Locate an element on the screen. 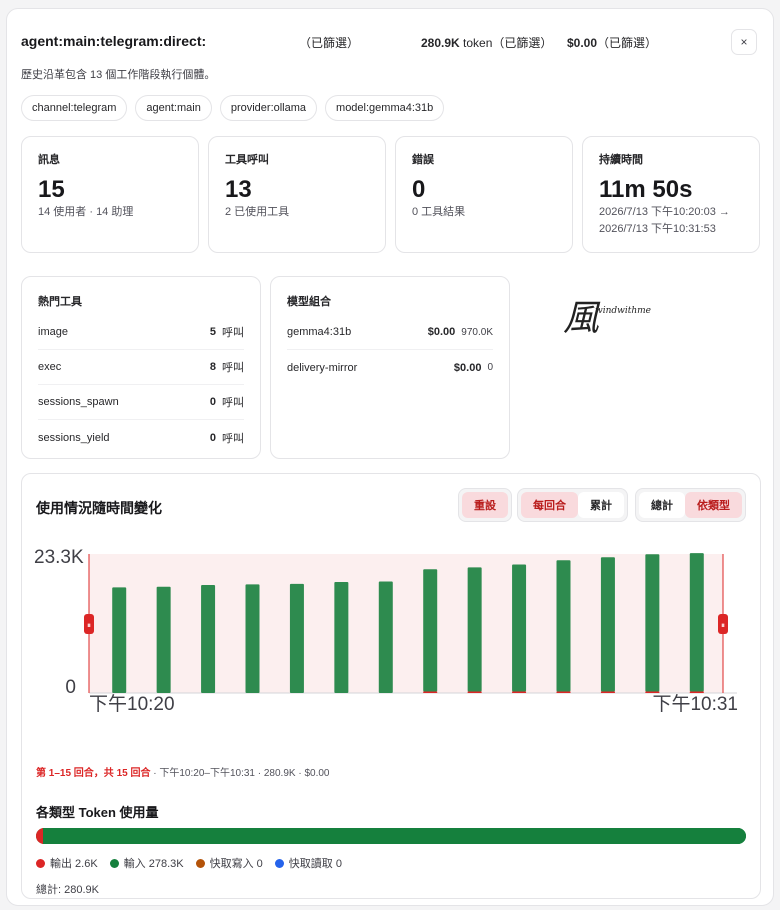 The height and width of the screenshot is (910, 780). stat-value: 15 is located at coordinates (51, 189).